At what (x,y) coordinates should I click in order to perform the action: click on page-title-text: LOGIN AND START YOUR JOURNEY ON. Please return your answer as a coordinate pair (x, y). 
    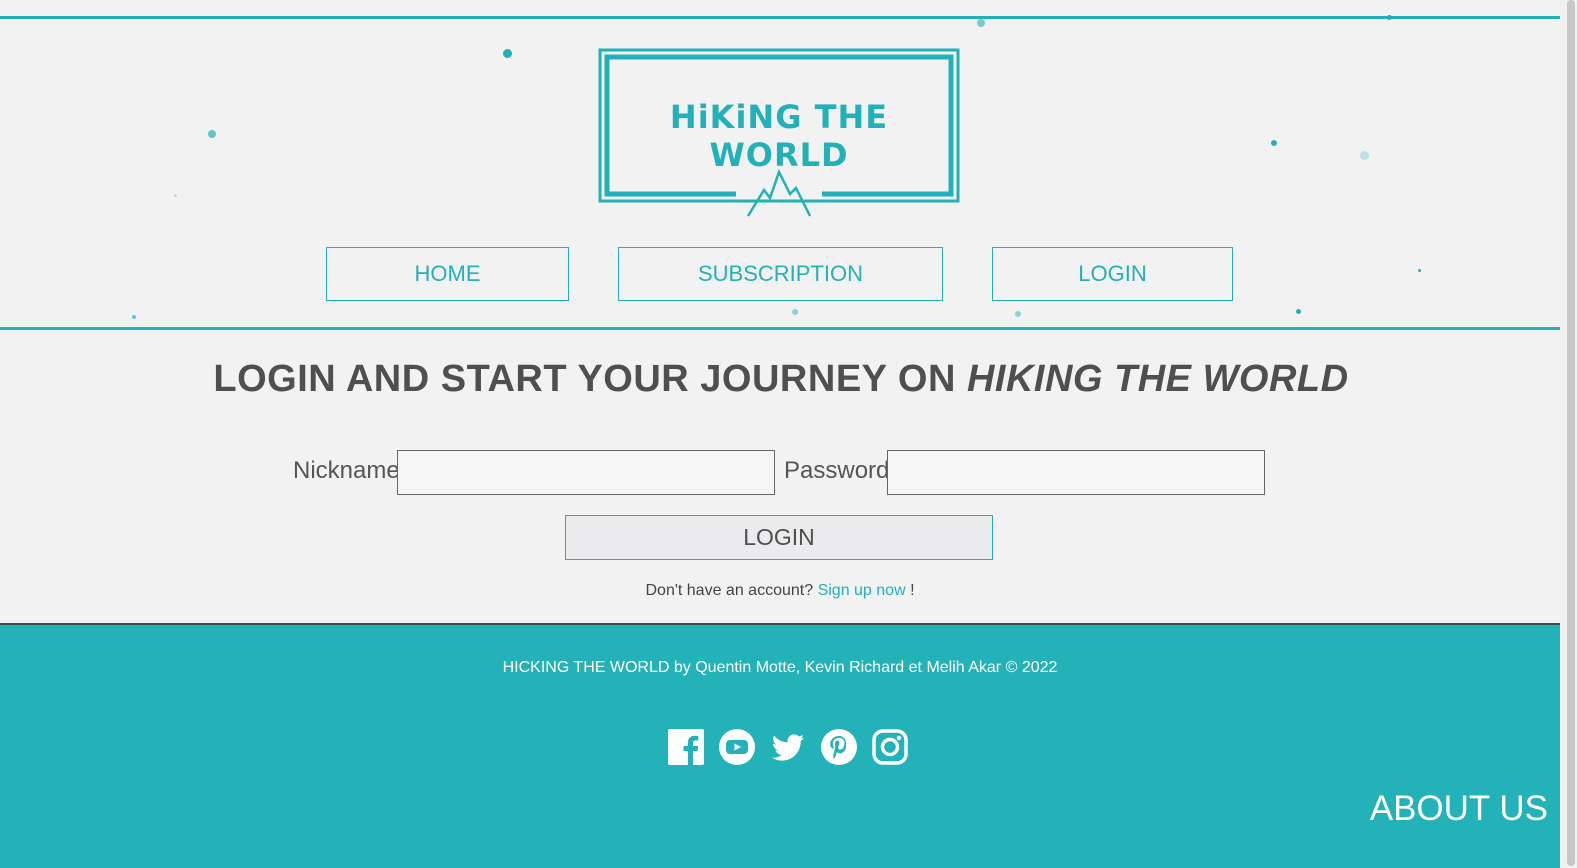
    Looking at the image, I should click on (590, 379).